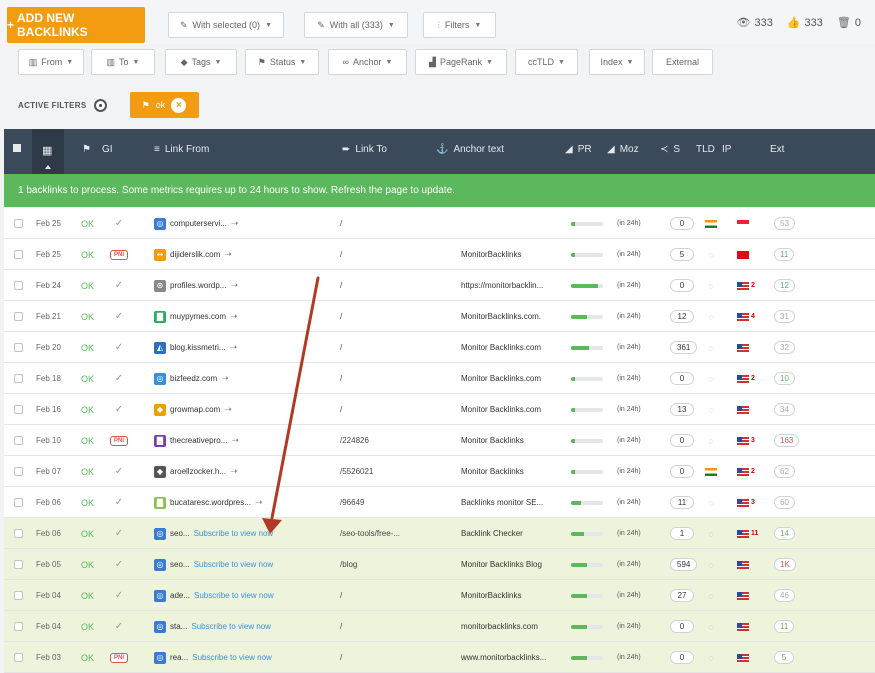 The height and width of the screenshot is (673, 875). I want to click on column-link-from: ≡ Link From, so click(181, 149).